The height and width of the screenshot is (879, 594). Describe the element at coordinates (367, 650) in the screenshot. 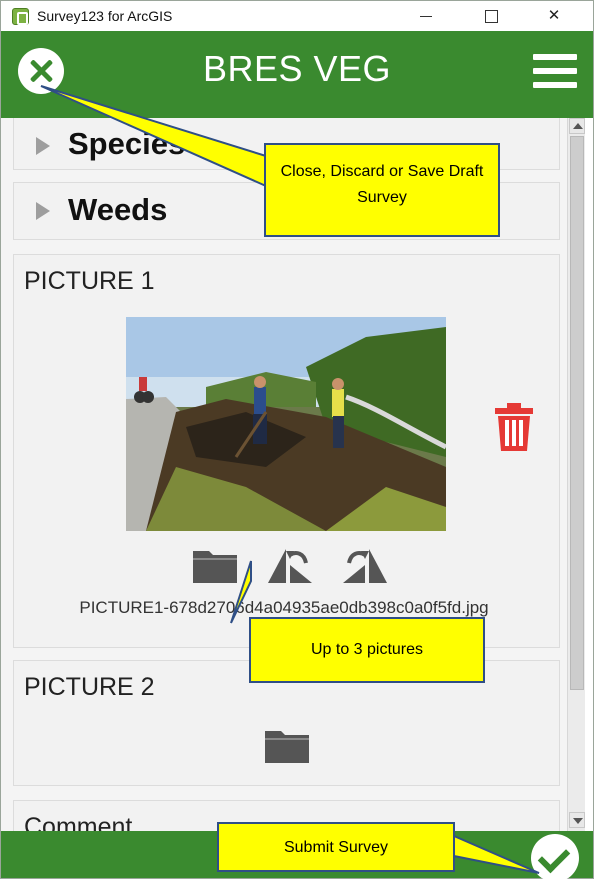

I see `callout-pictures: Up to 3 pictures` at that location.